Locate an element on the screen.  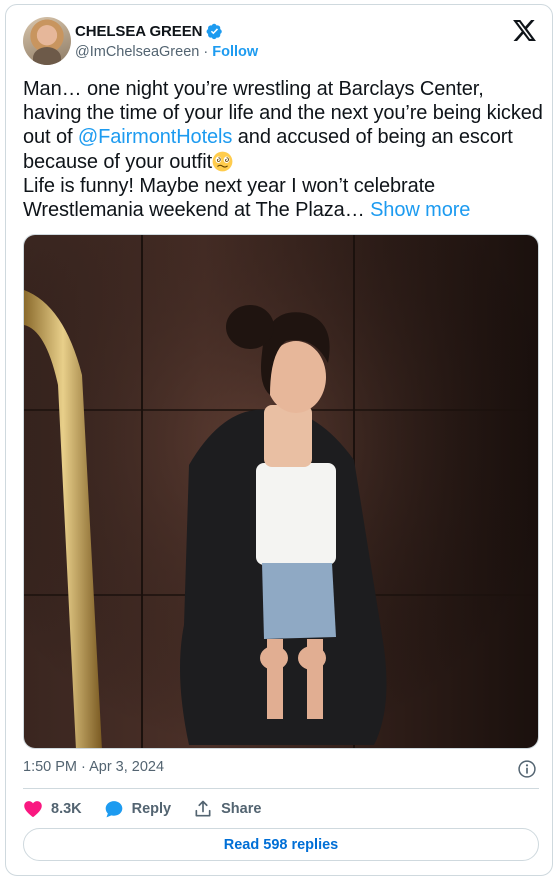
like-button: 8.3K is located at coordinates (52, 809).